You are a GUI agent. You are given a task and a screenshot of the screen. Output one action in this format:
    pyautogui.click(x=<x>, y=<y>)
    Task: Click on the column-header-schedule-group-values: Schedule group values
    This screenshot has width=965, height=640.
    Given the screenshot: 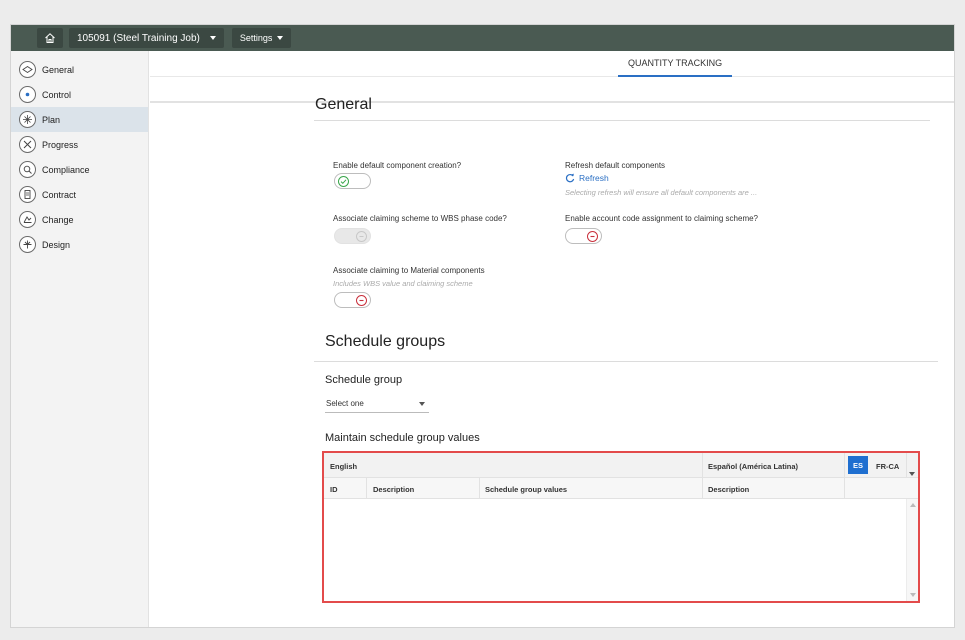 What is the action you would take?
    pyautogui.click(x=526, y=489)
    